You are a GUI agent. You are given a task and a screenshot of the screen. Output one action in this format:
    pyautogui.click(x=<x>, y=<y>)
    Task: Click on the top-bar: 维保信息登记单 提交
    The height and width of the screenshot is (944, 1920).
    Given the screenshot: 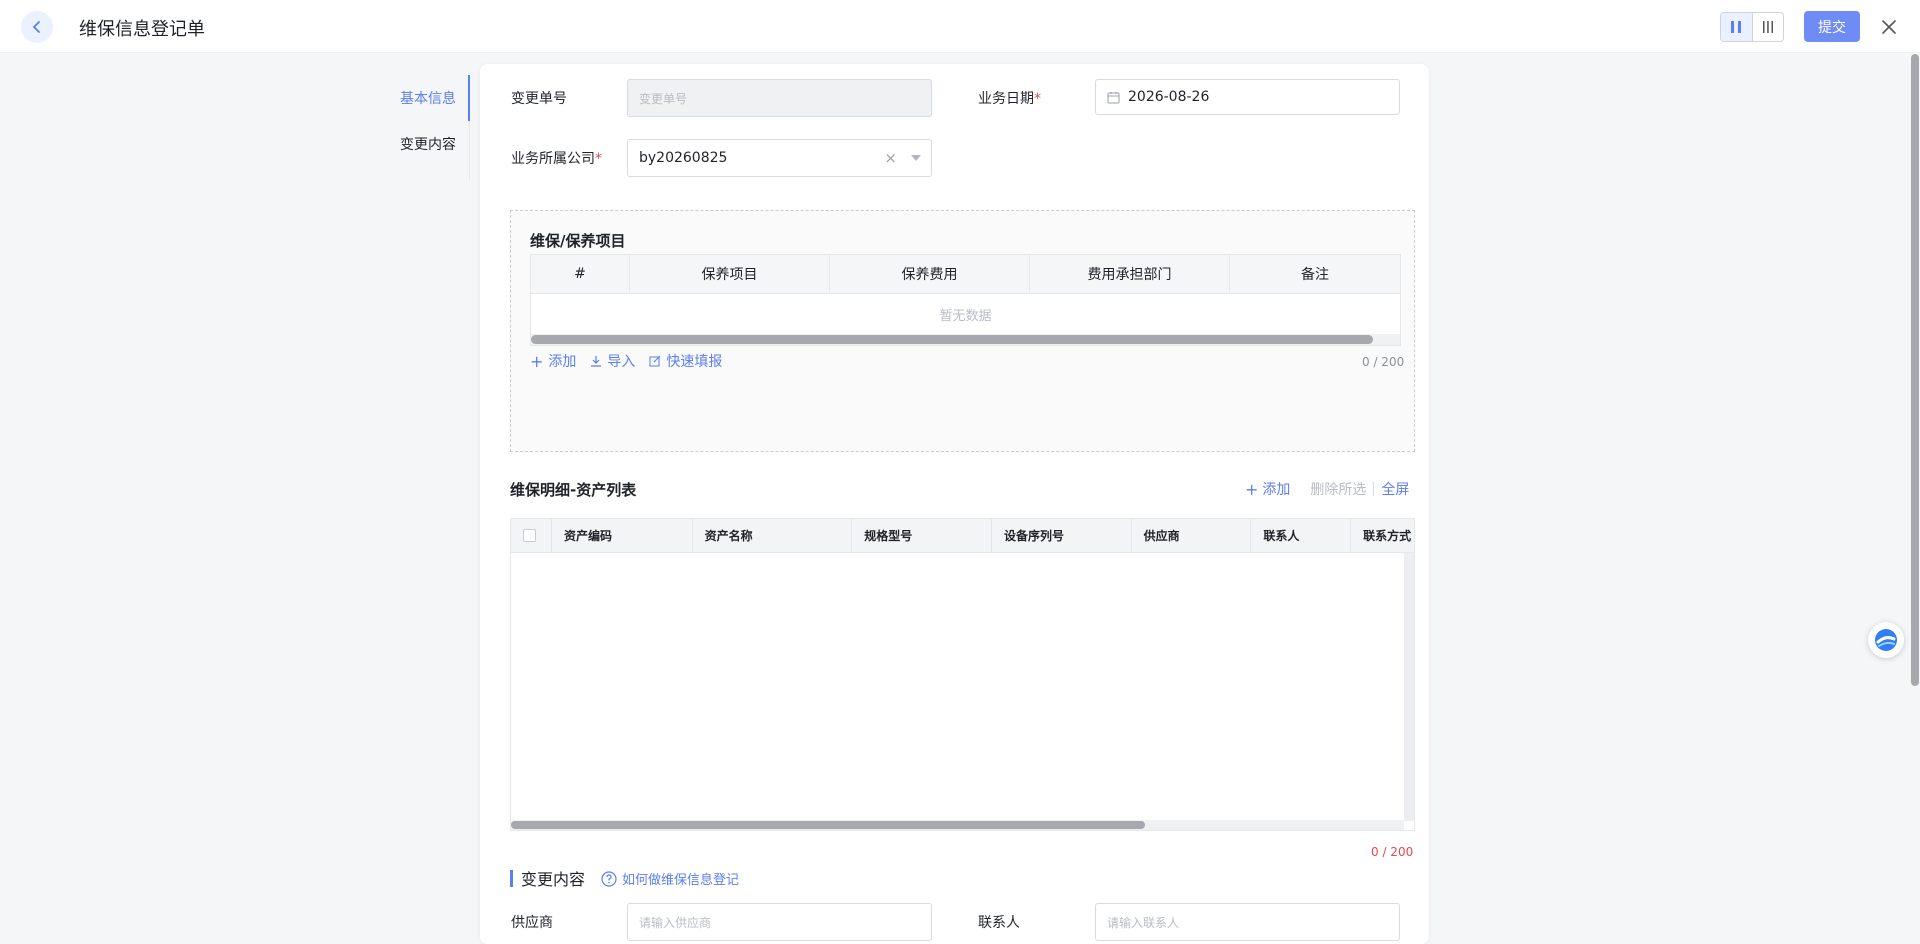 What is the action you would take?
    pyautogui.click(x=960, y=26)
    